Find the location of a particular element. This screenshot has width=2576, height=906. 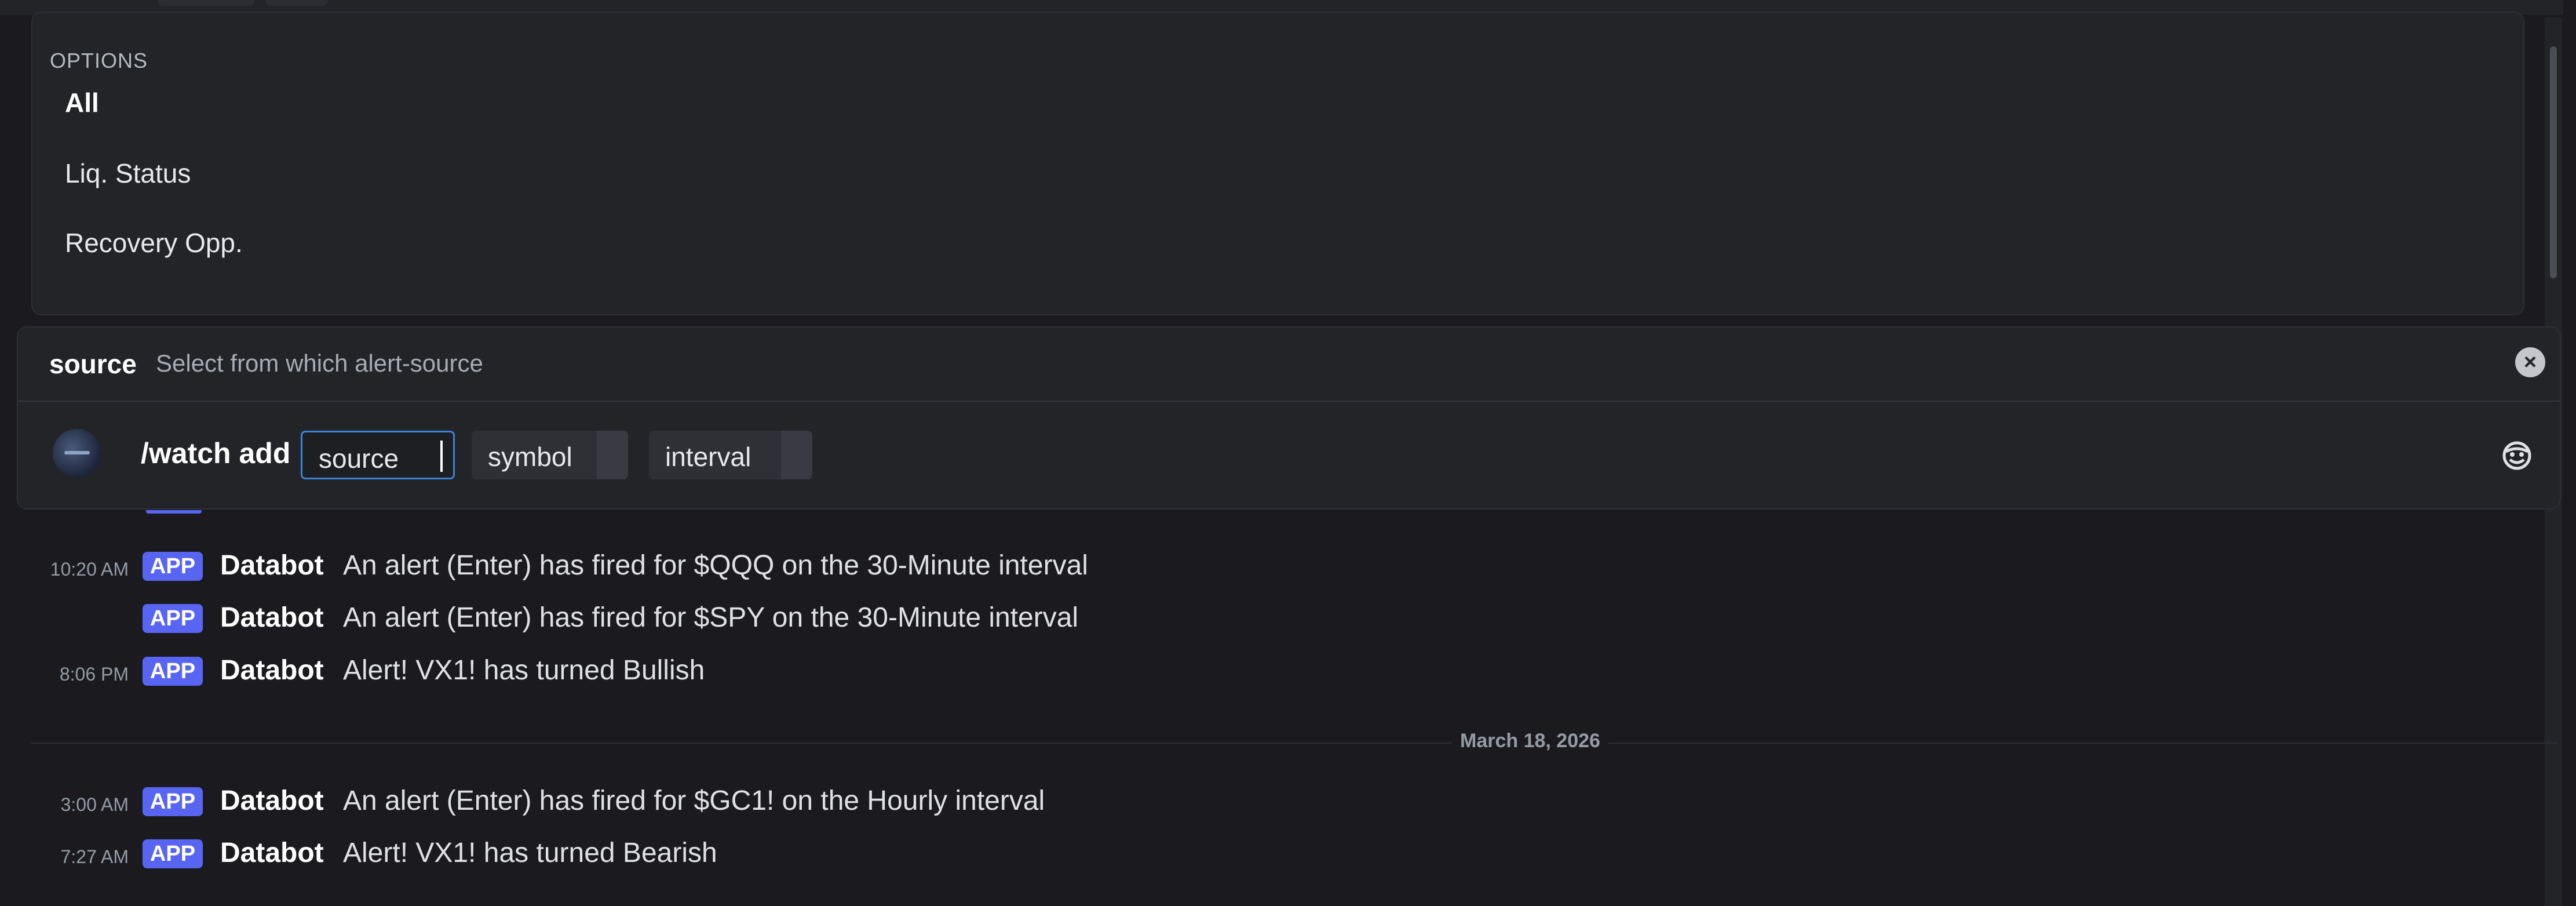

emoji-picker-icon is located at coordinates (2517, 456).